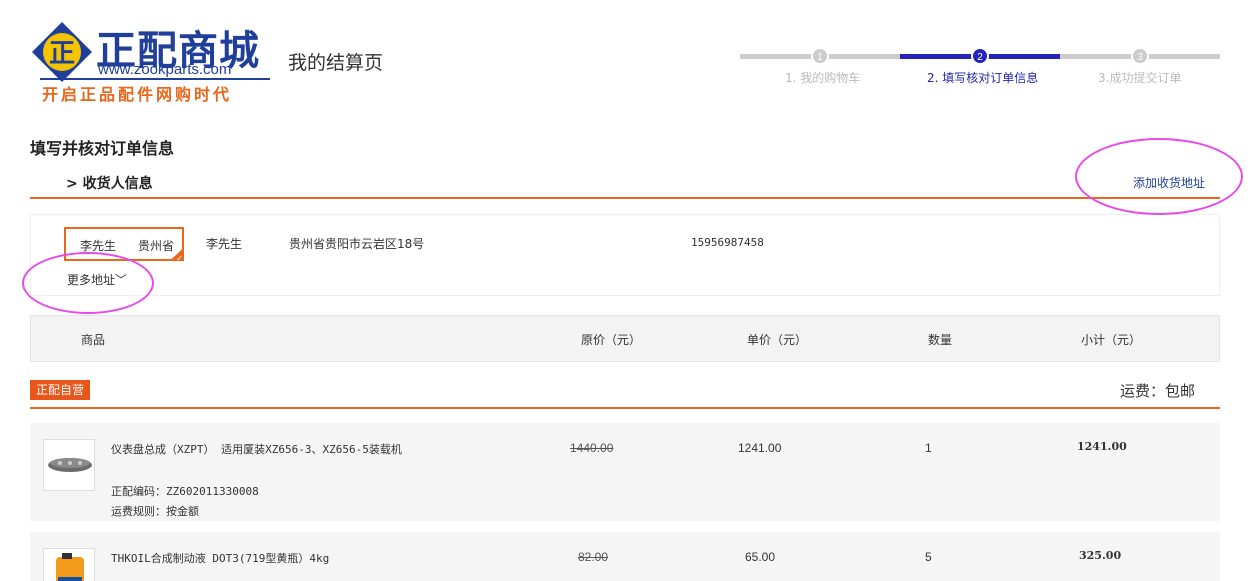 The width and height of the screenshot is (1258, 581). I want to click on col-subtotal: 小计（元）, so click(1111, 340).